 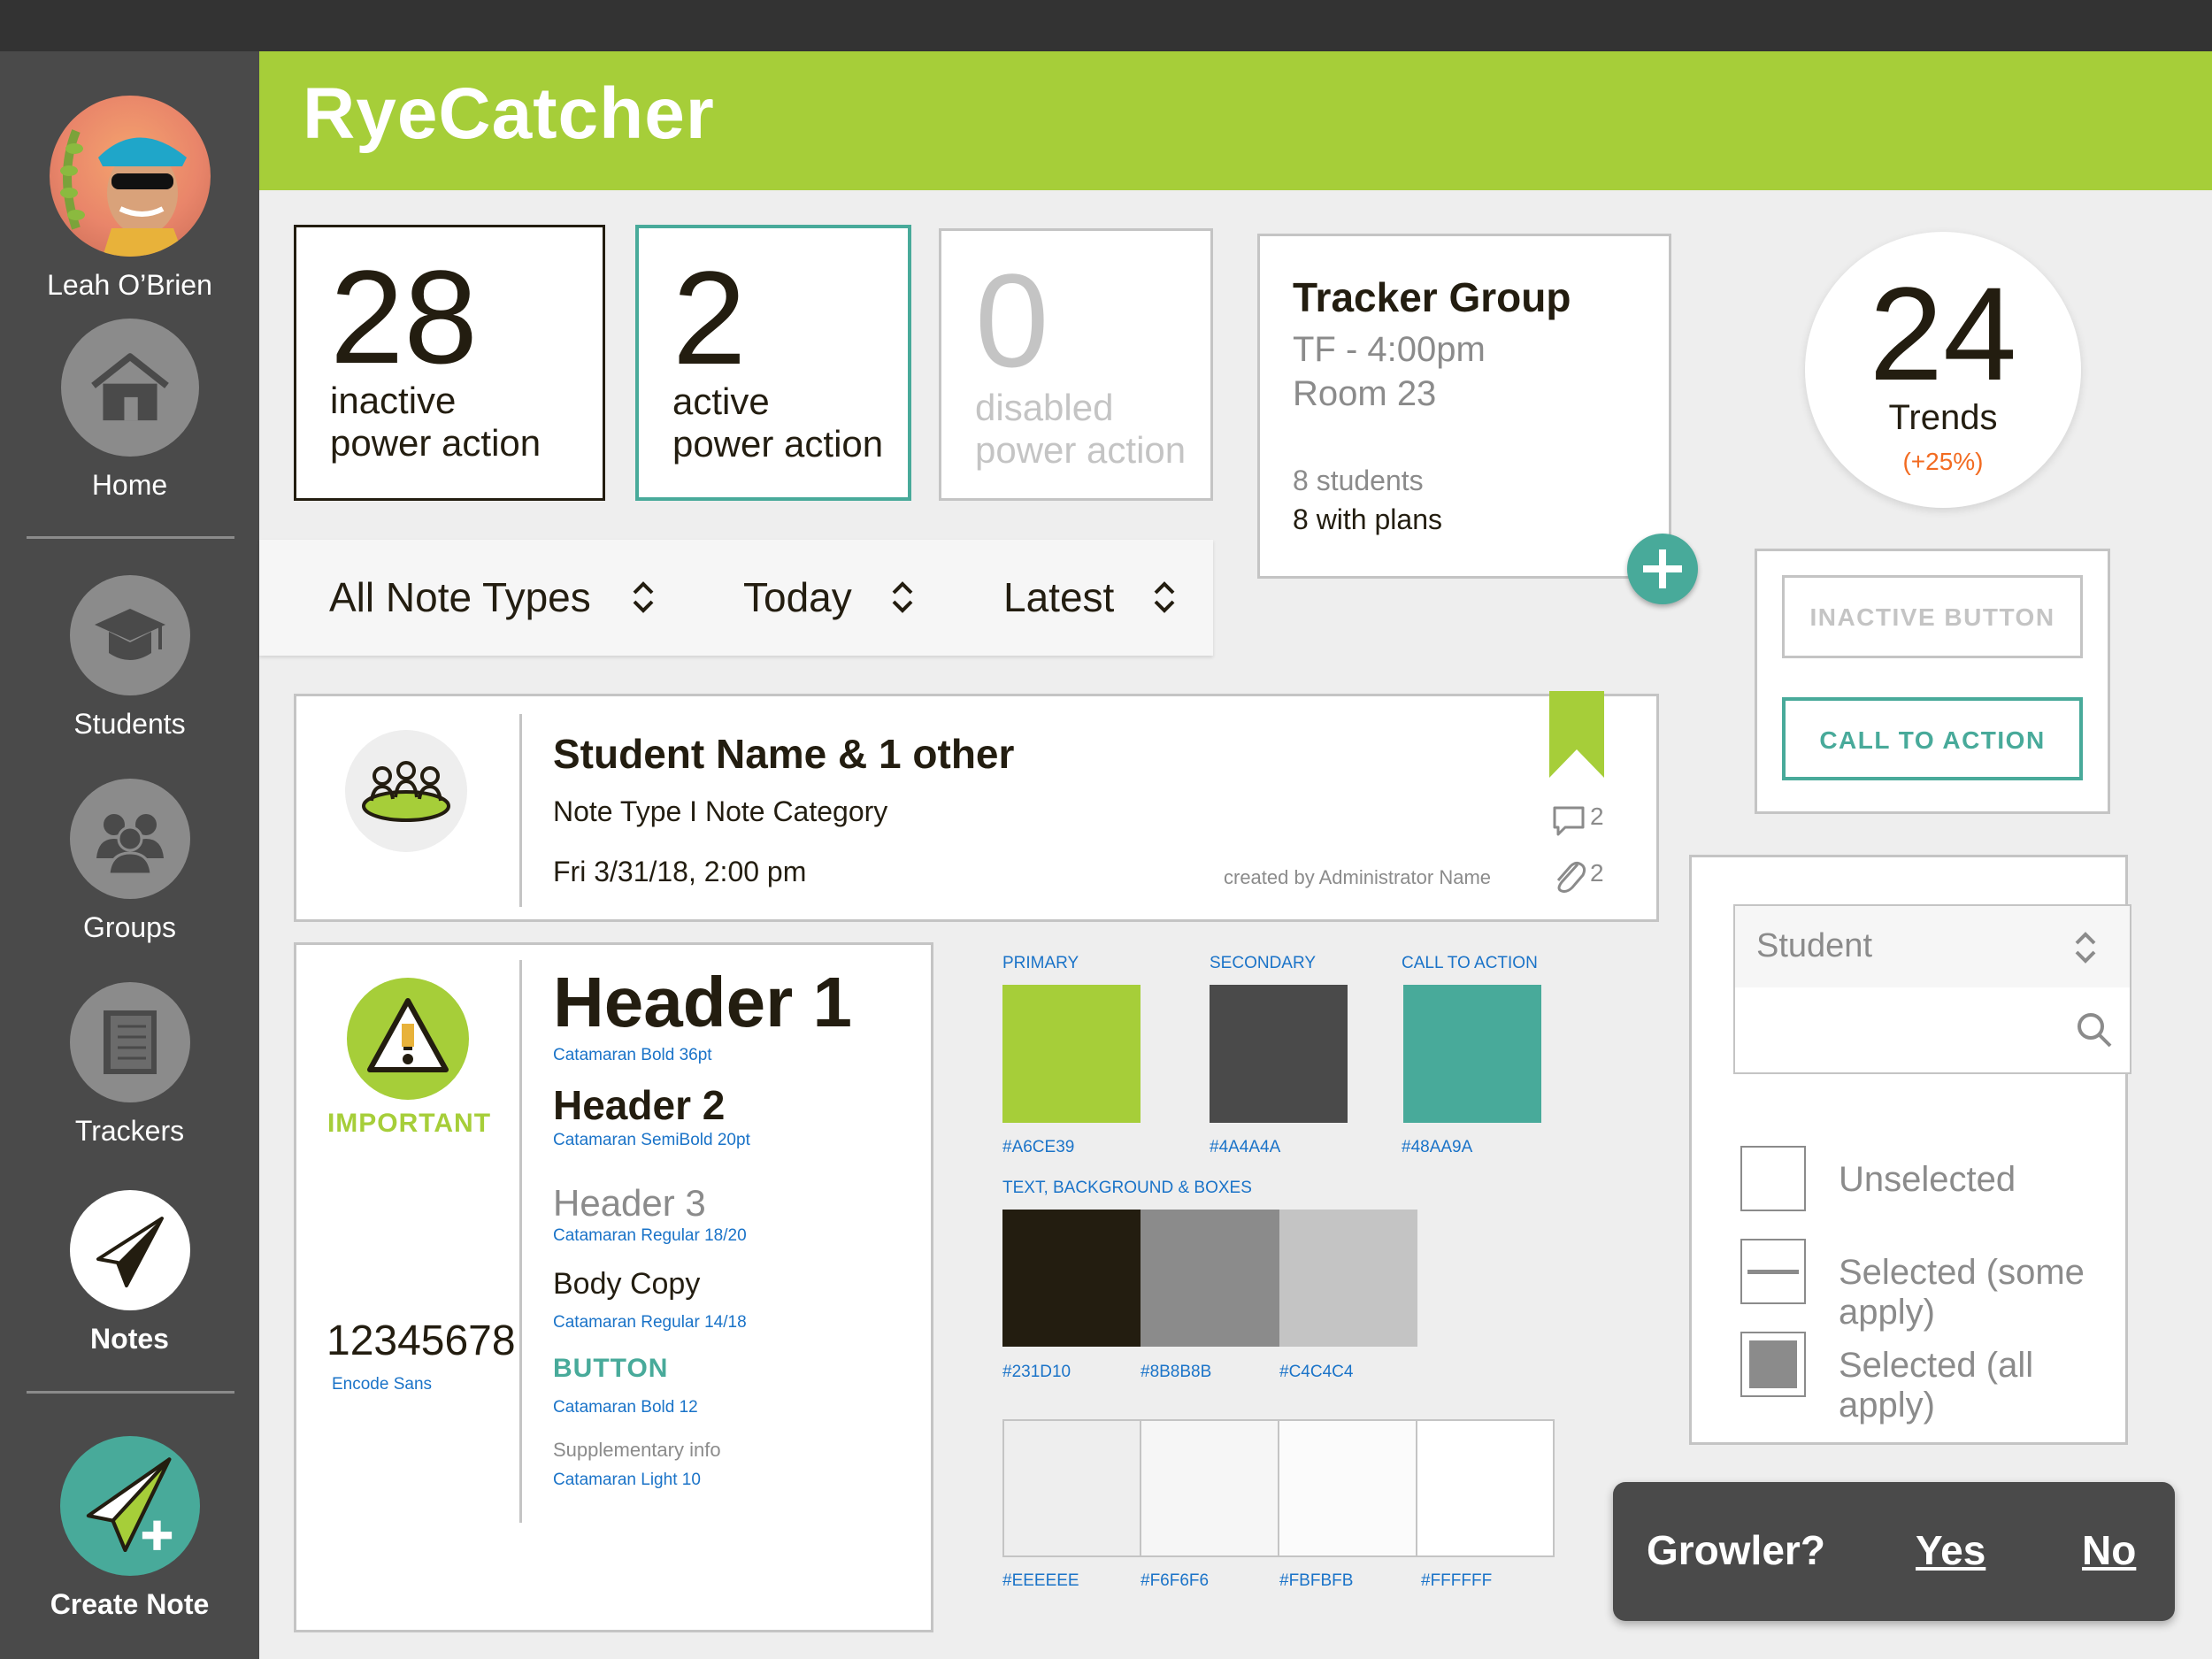 I want to click on cta-swatch, so click(x=1472, y=1054).